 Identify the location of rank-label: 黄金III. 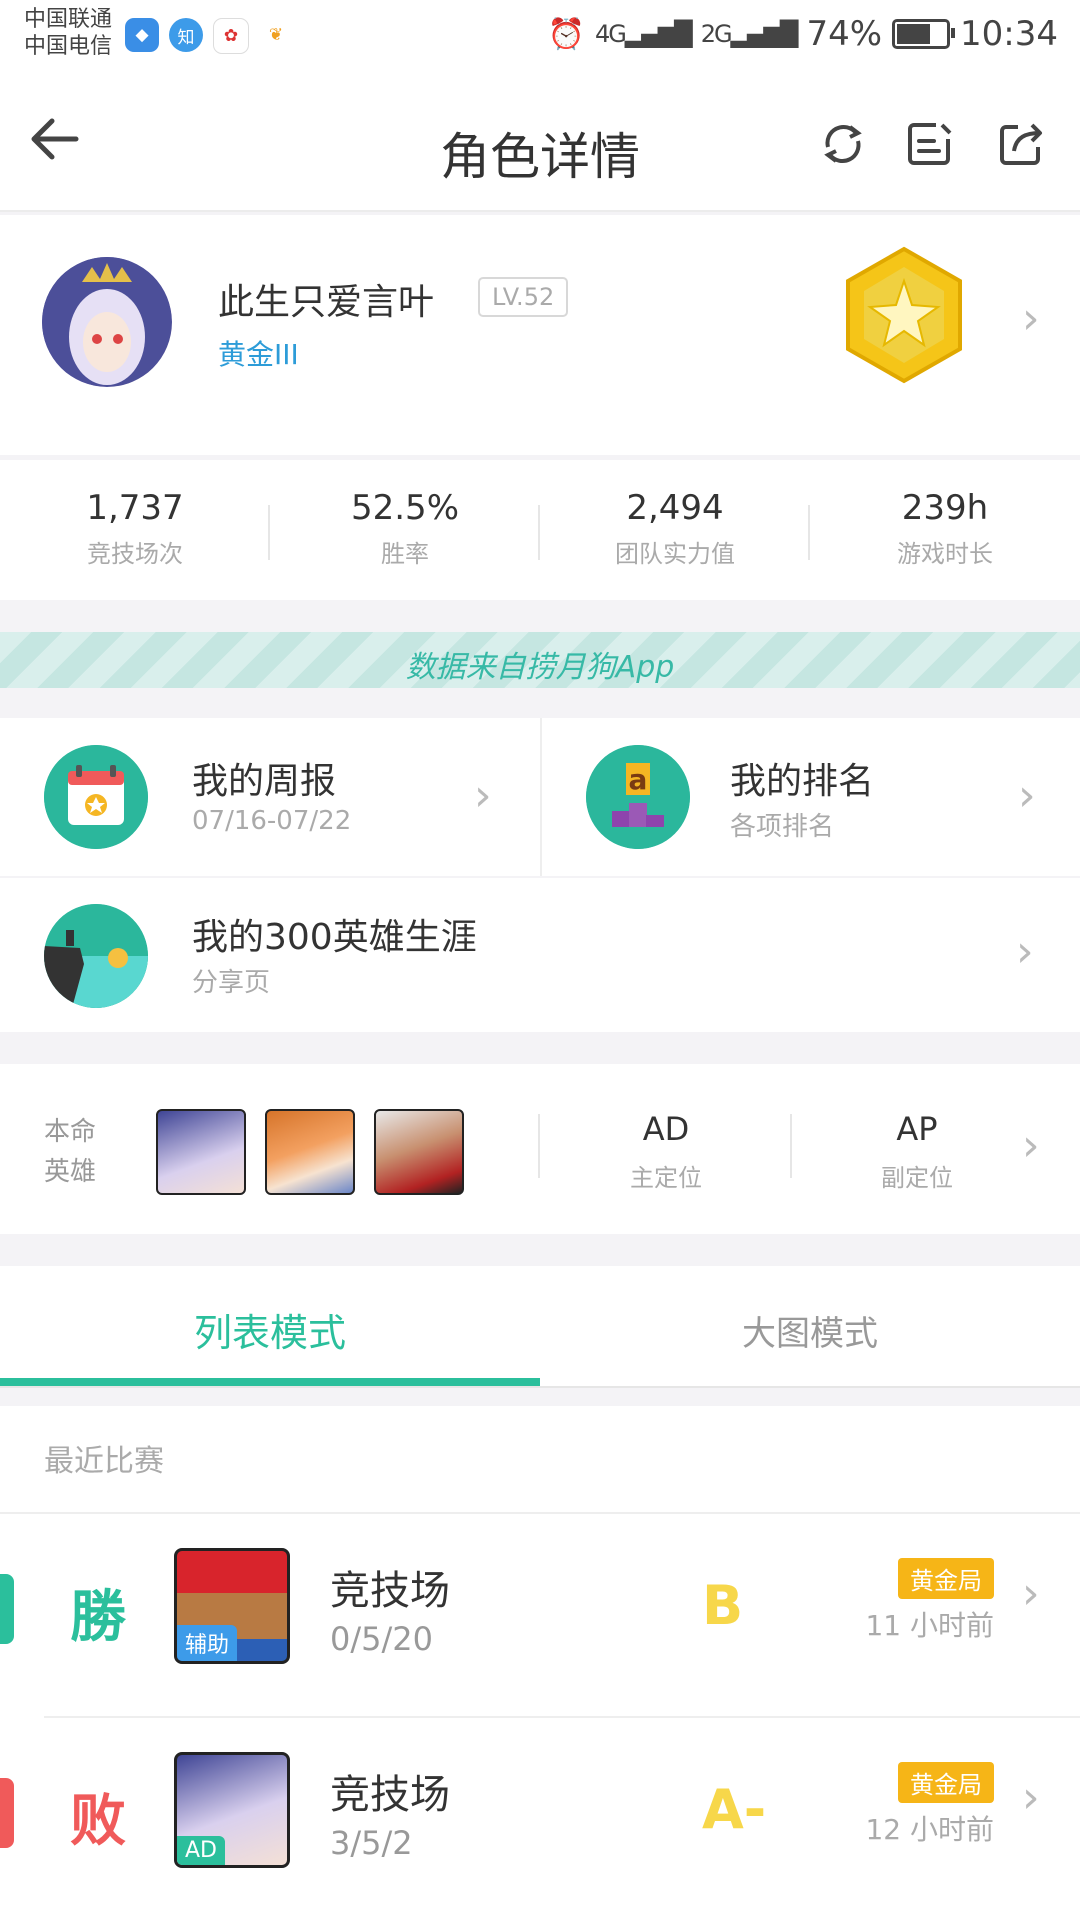
(258, 354).